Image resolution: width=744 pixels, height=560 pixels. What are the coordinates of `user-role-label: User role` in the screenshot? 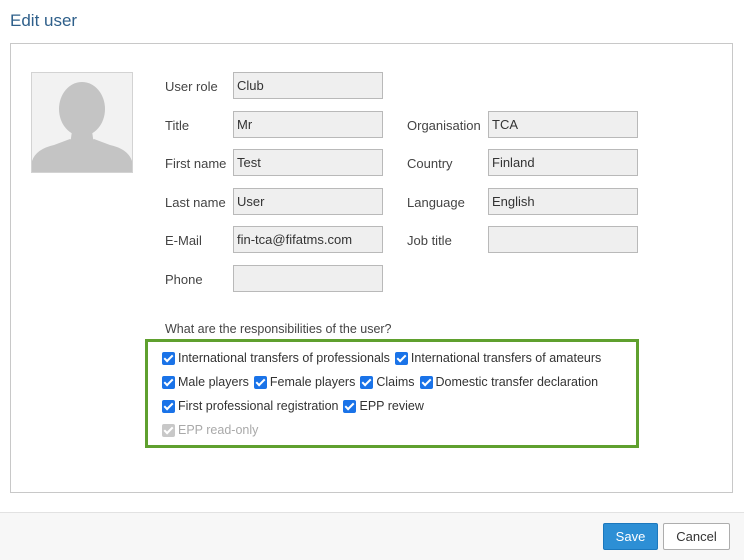 It's located at (191, 86).